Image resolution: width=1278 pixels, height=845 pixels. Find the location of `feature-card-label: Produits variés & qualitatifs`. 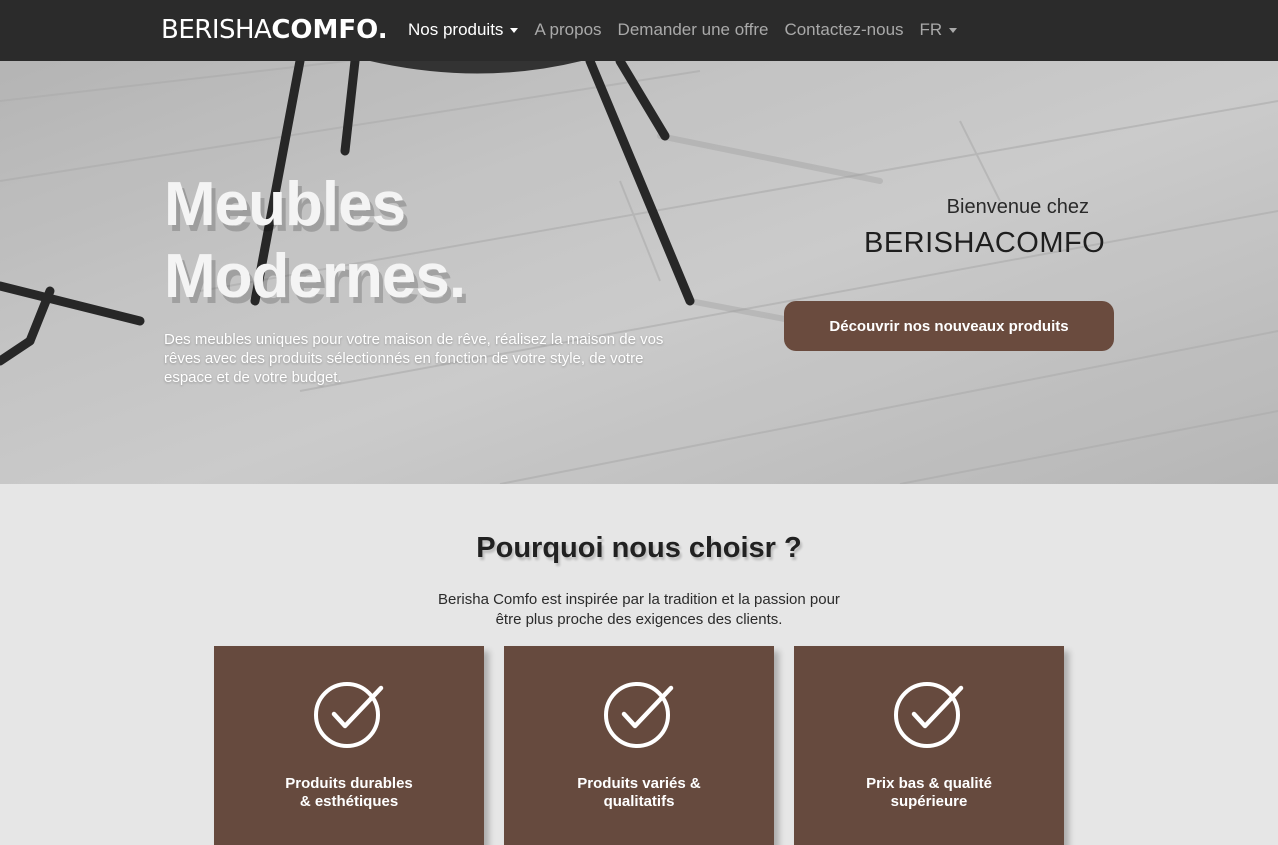

feature-card-label: Produits variés & qualitatifs is located at coordinates (639, 793).